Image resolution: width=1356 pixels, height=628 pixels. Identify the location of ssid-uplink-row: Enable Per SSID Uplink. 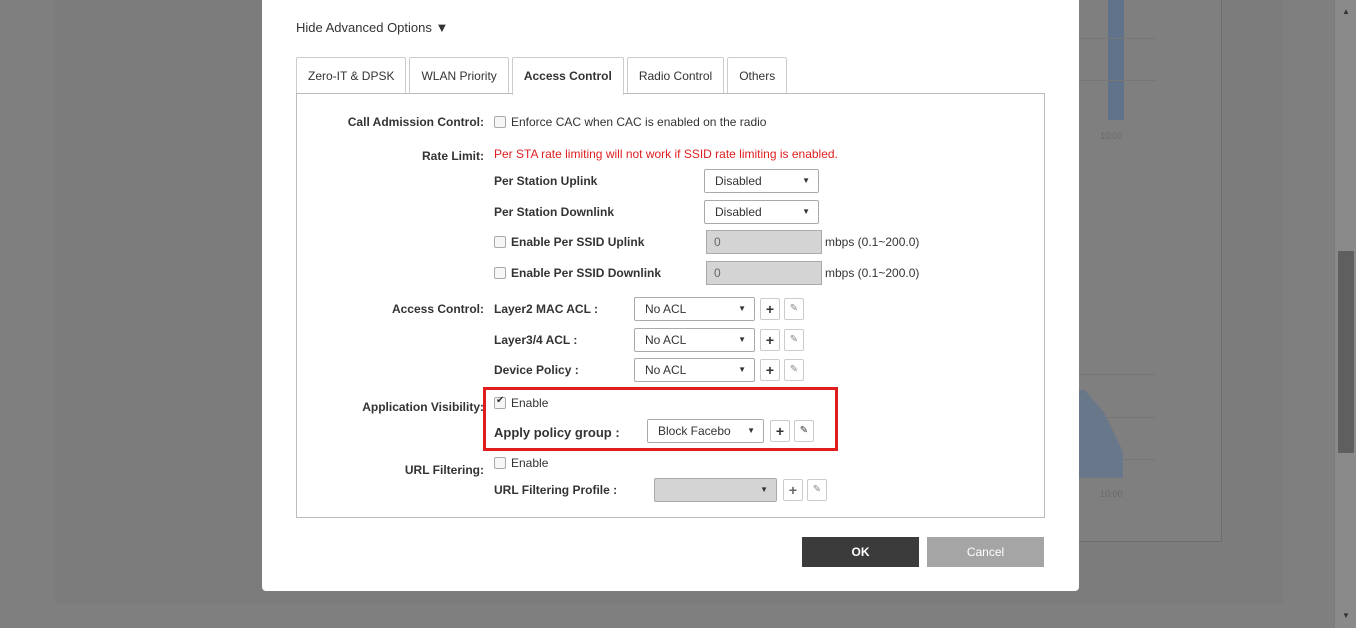
(569, 242).